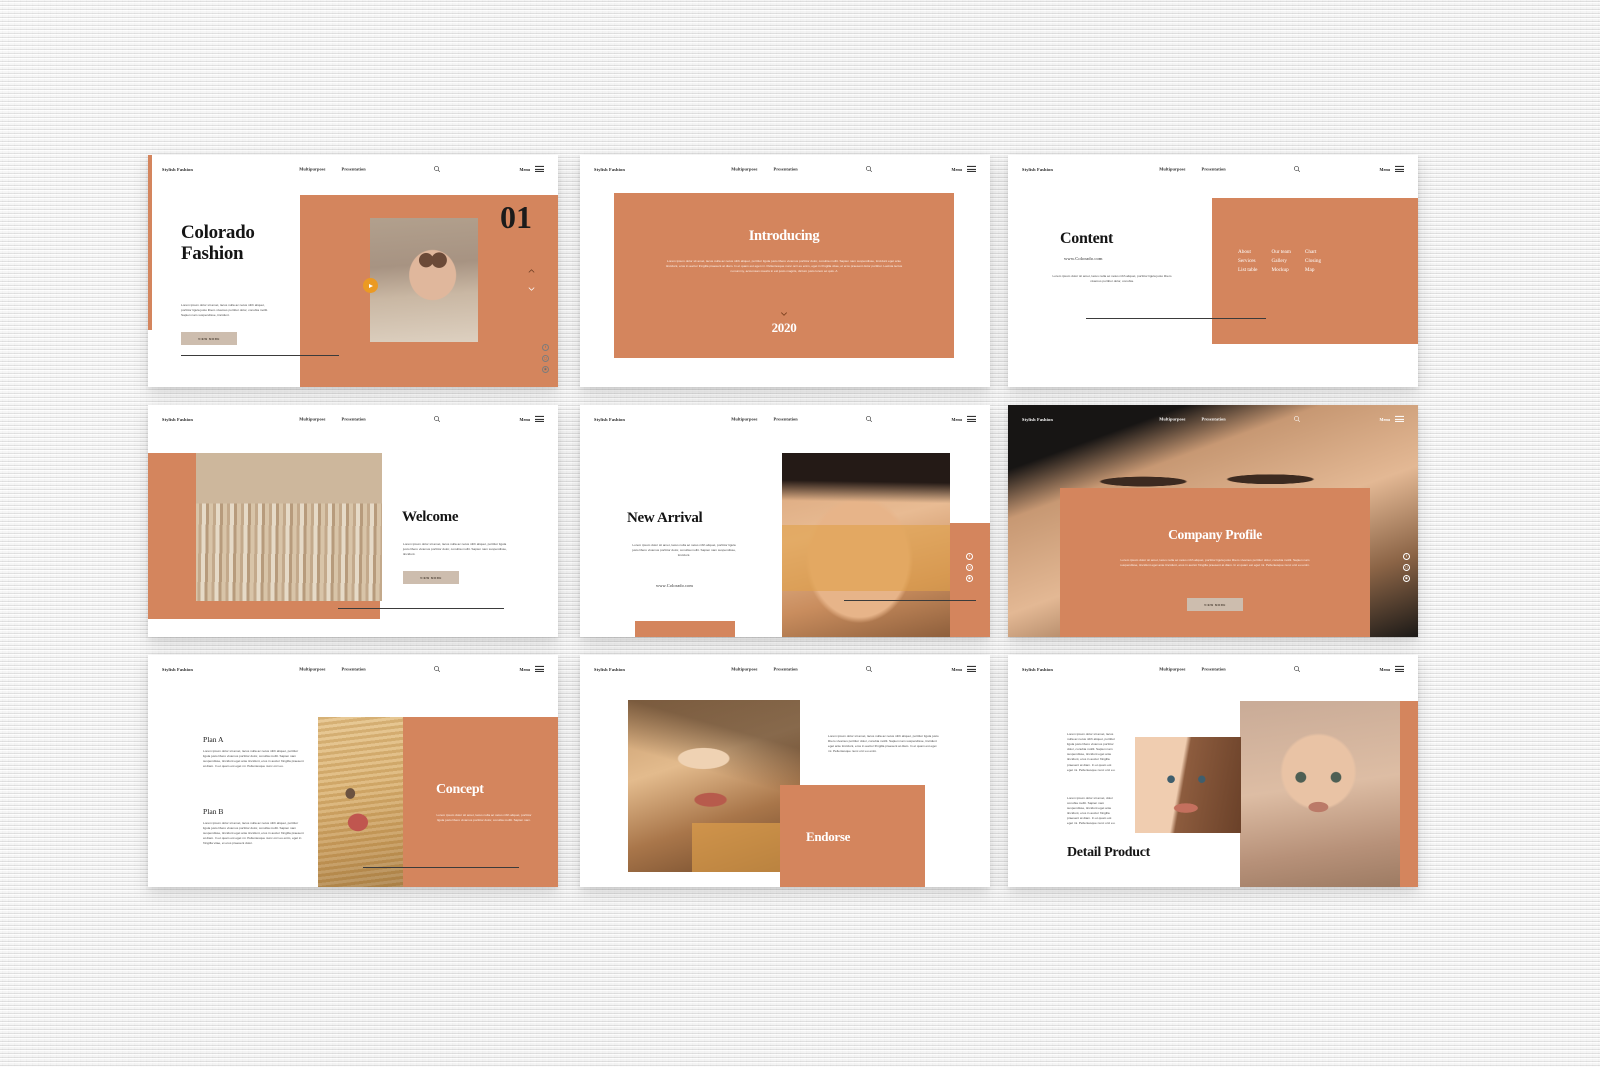 The image size is (1600, 1067). What do you see at coordinates (1313, 252) in the screenshot?
I see `toc-item-chart: Chart` at bounding box center [1313, 252].